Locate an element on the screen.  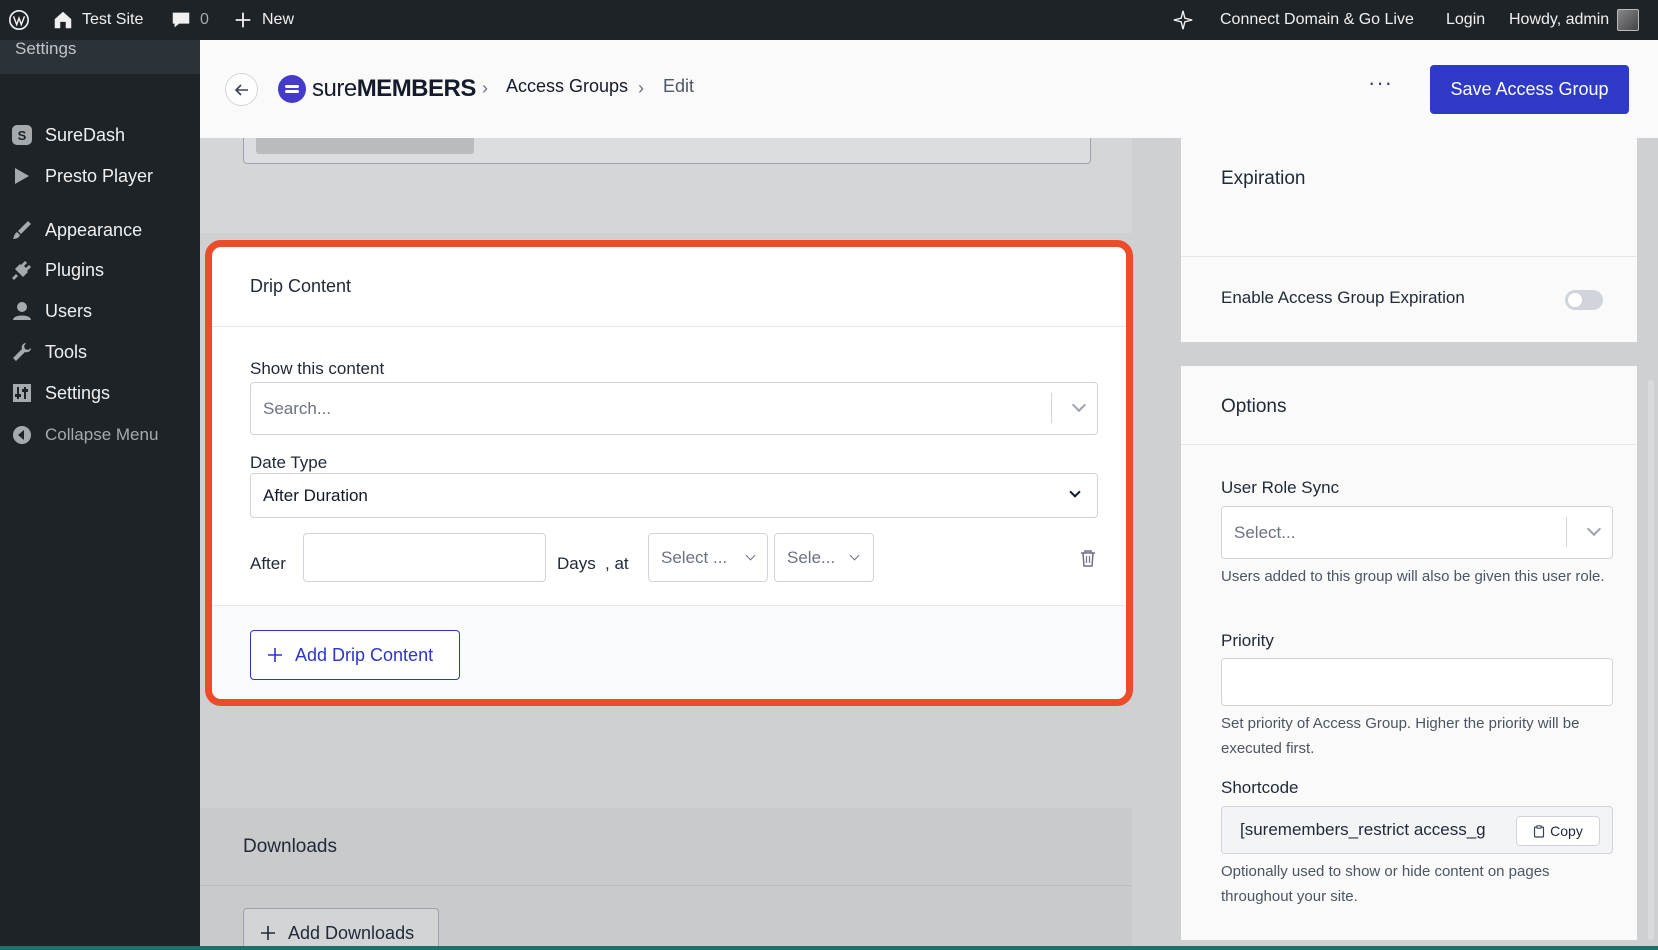
sidebar-item-presto-player: Presto Player is located at coordinates (100, 176).